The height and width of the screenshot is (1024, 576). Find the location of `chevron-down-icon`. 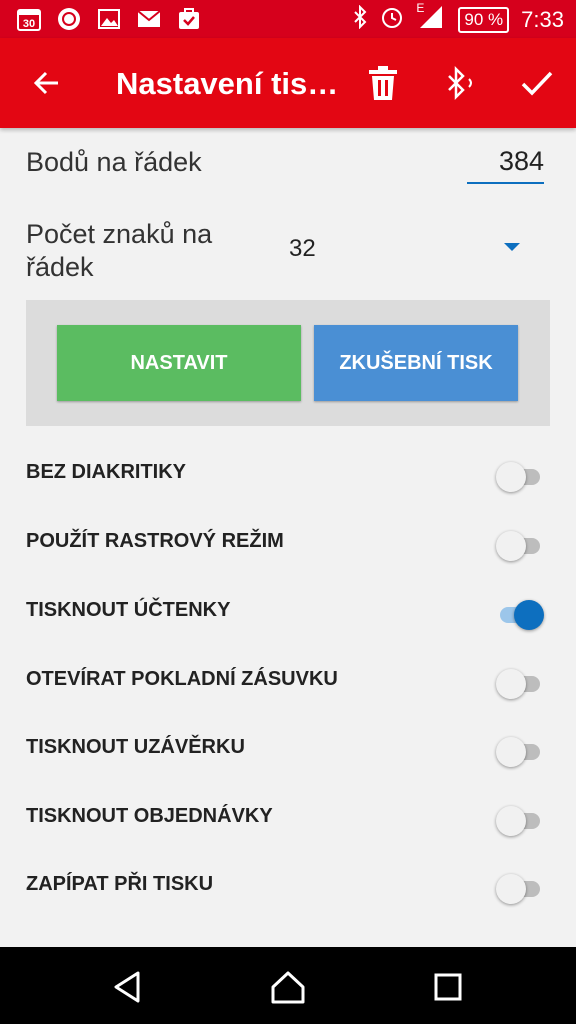

chevron-down-icon is located at coordinates (512, 247).